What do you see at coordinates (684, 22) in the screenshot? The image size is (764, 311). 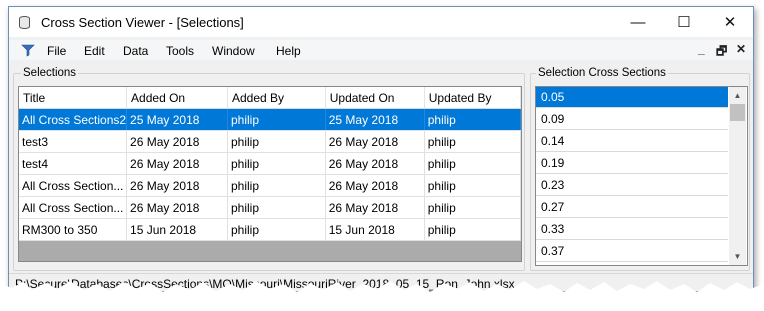 I see `maximize-button: ☐` at bounding box center [684, 22].